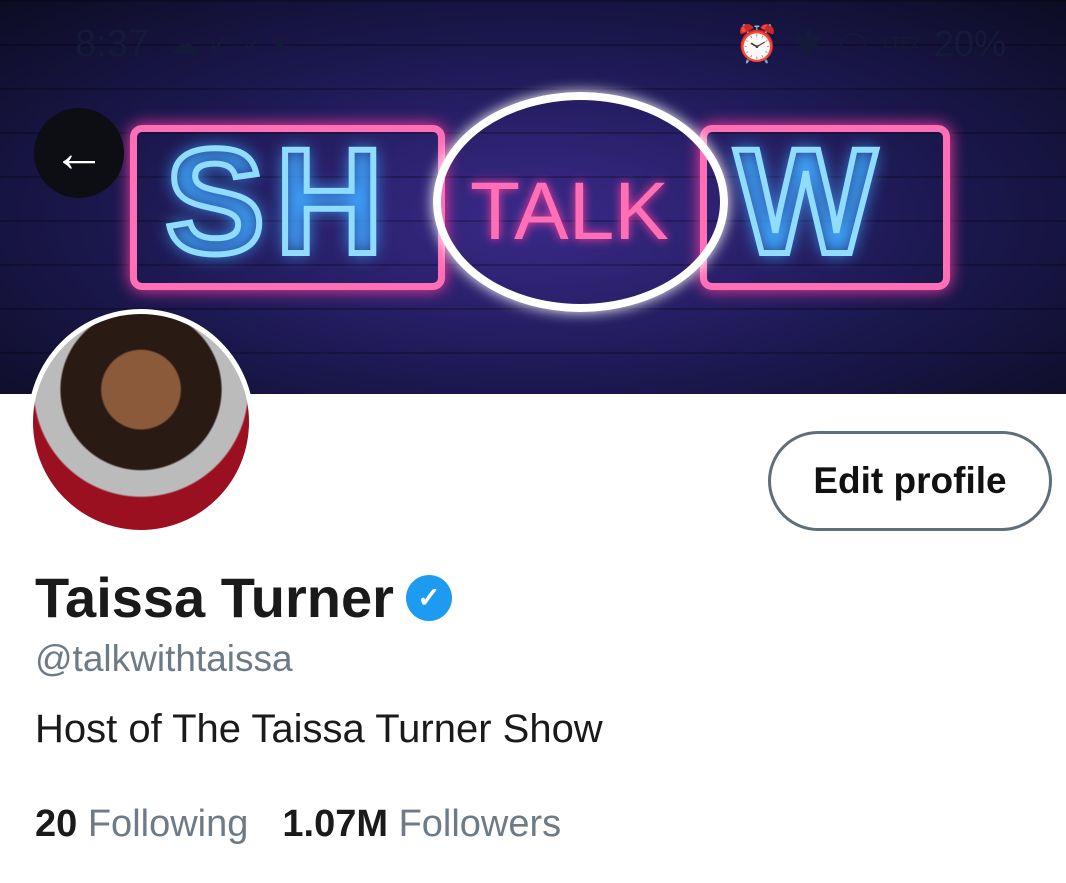 The image size is (1066, 883). Describe the element at coordinates (809, 201) in the screenshot. I see `neon-text-right: W` at that location.